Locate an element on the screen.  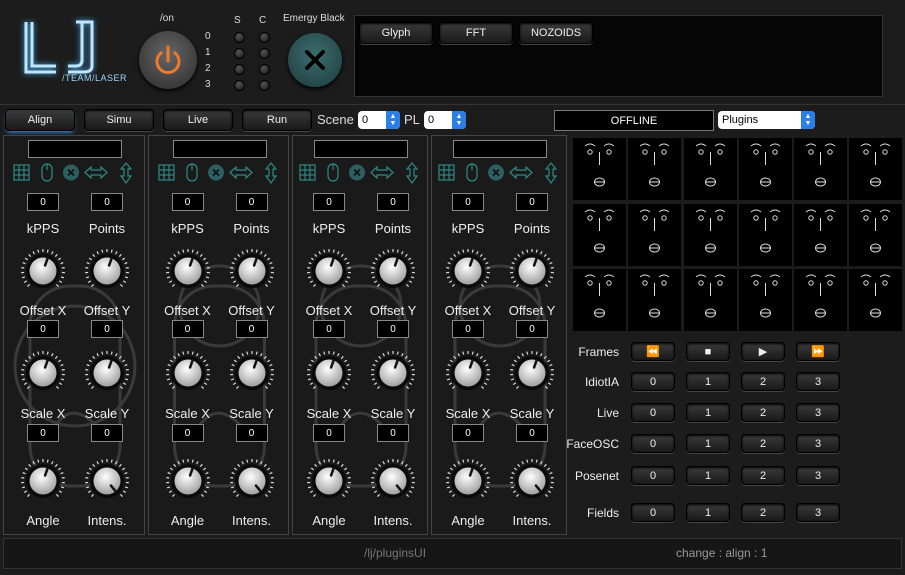
fields-button-2: 2 is located at coordinates (763, 512).